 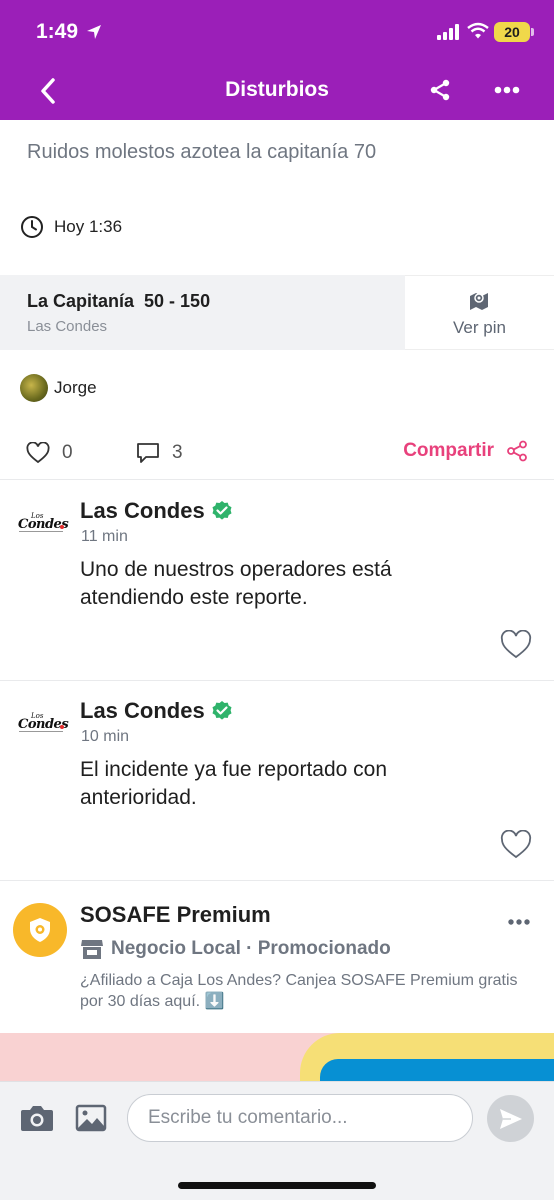 I want to click on promo-subtitle: Negocio Local · Promocionado, so click(x=251, y=948).